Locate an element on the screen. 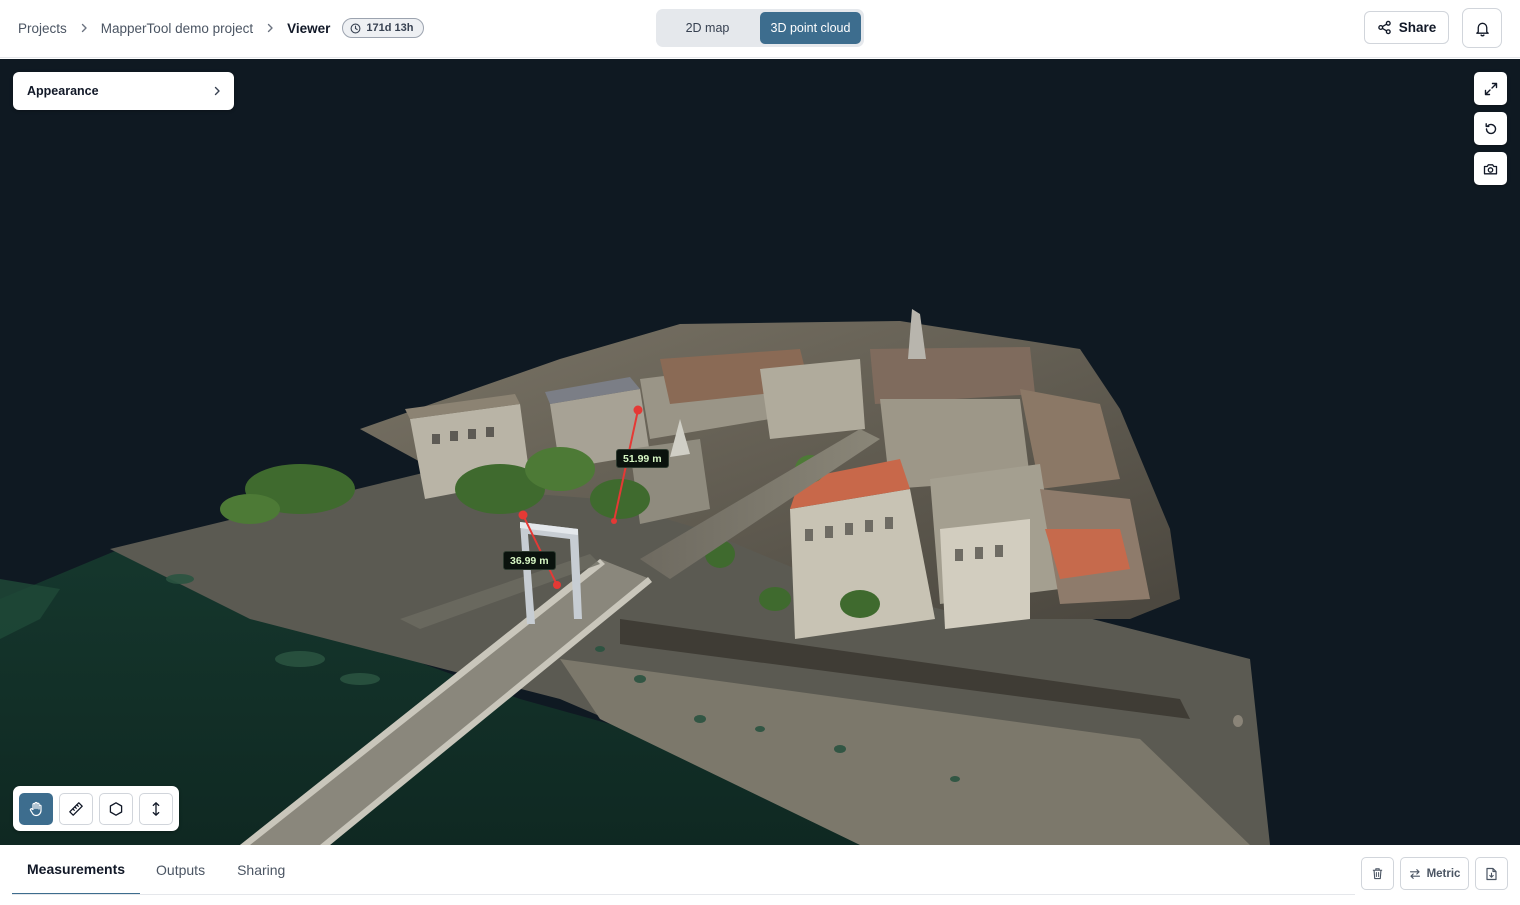 This screenshot has width=1520, height=905. stray-point is located at coordinates (1238, 721).